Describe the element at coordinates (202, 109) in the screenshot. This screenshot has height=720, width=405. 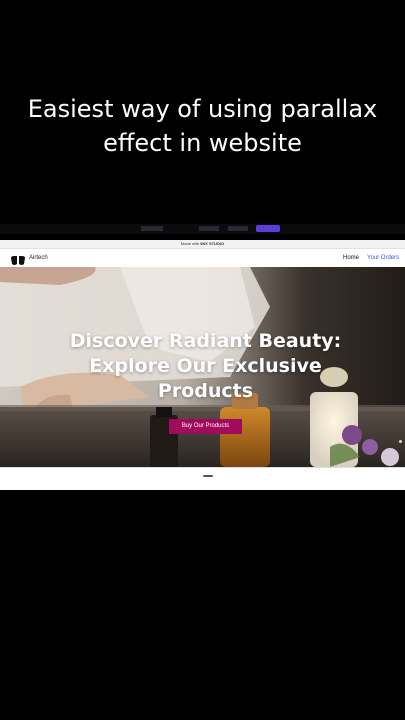
I see `caption-line-1: Easiest way of using parallax` at that location.